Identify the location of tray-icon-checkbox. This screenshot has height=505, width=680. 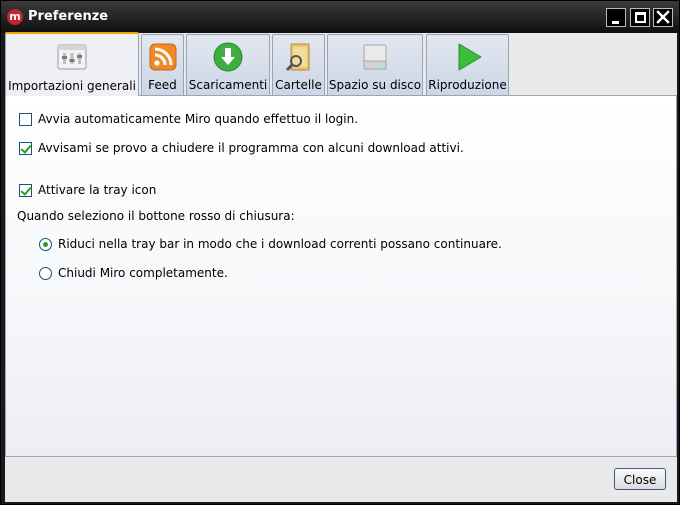
(25, 190).